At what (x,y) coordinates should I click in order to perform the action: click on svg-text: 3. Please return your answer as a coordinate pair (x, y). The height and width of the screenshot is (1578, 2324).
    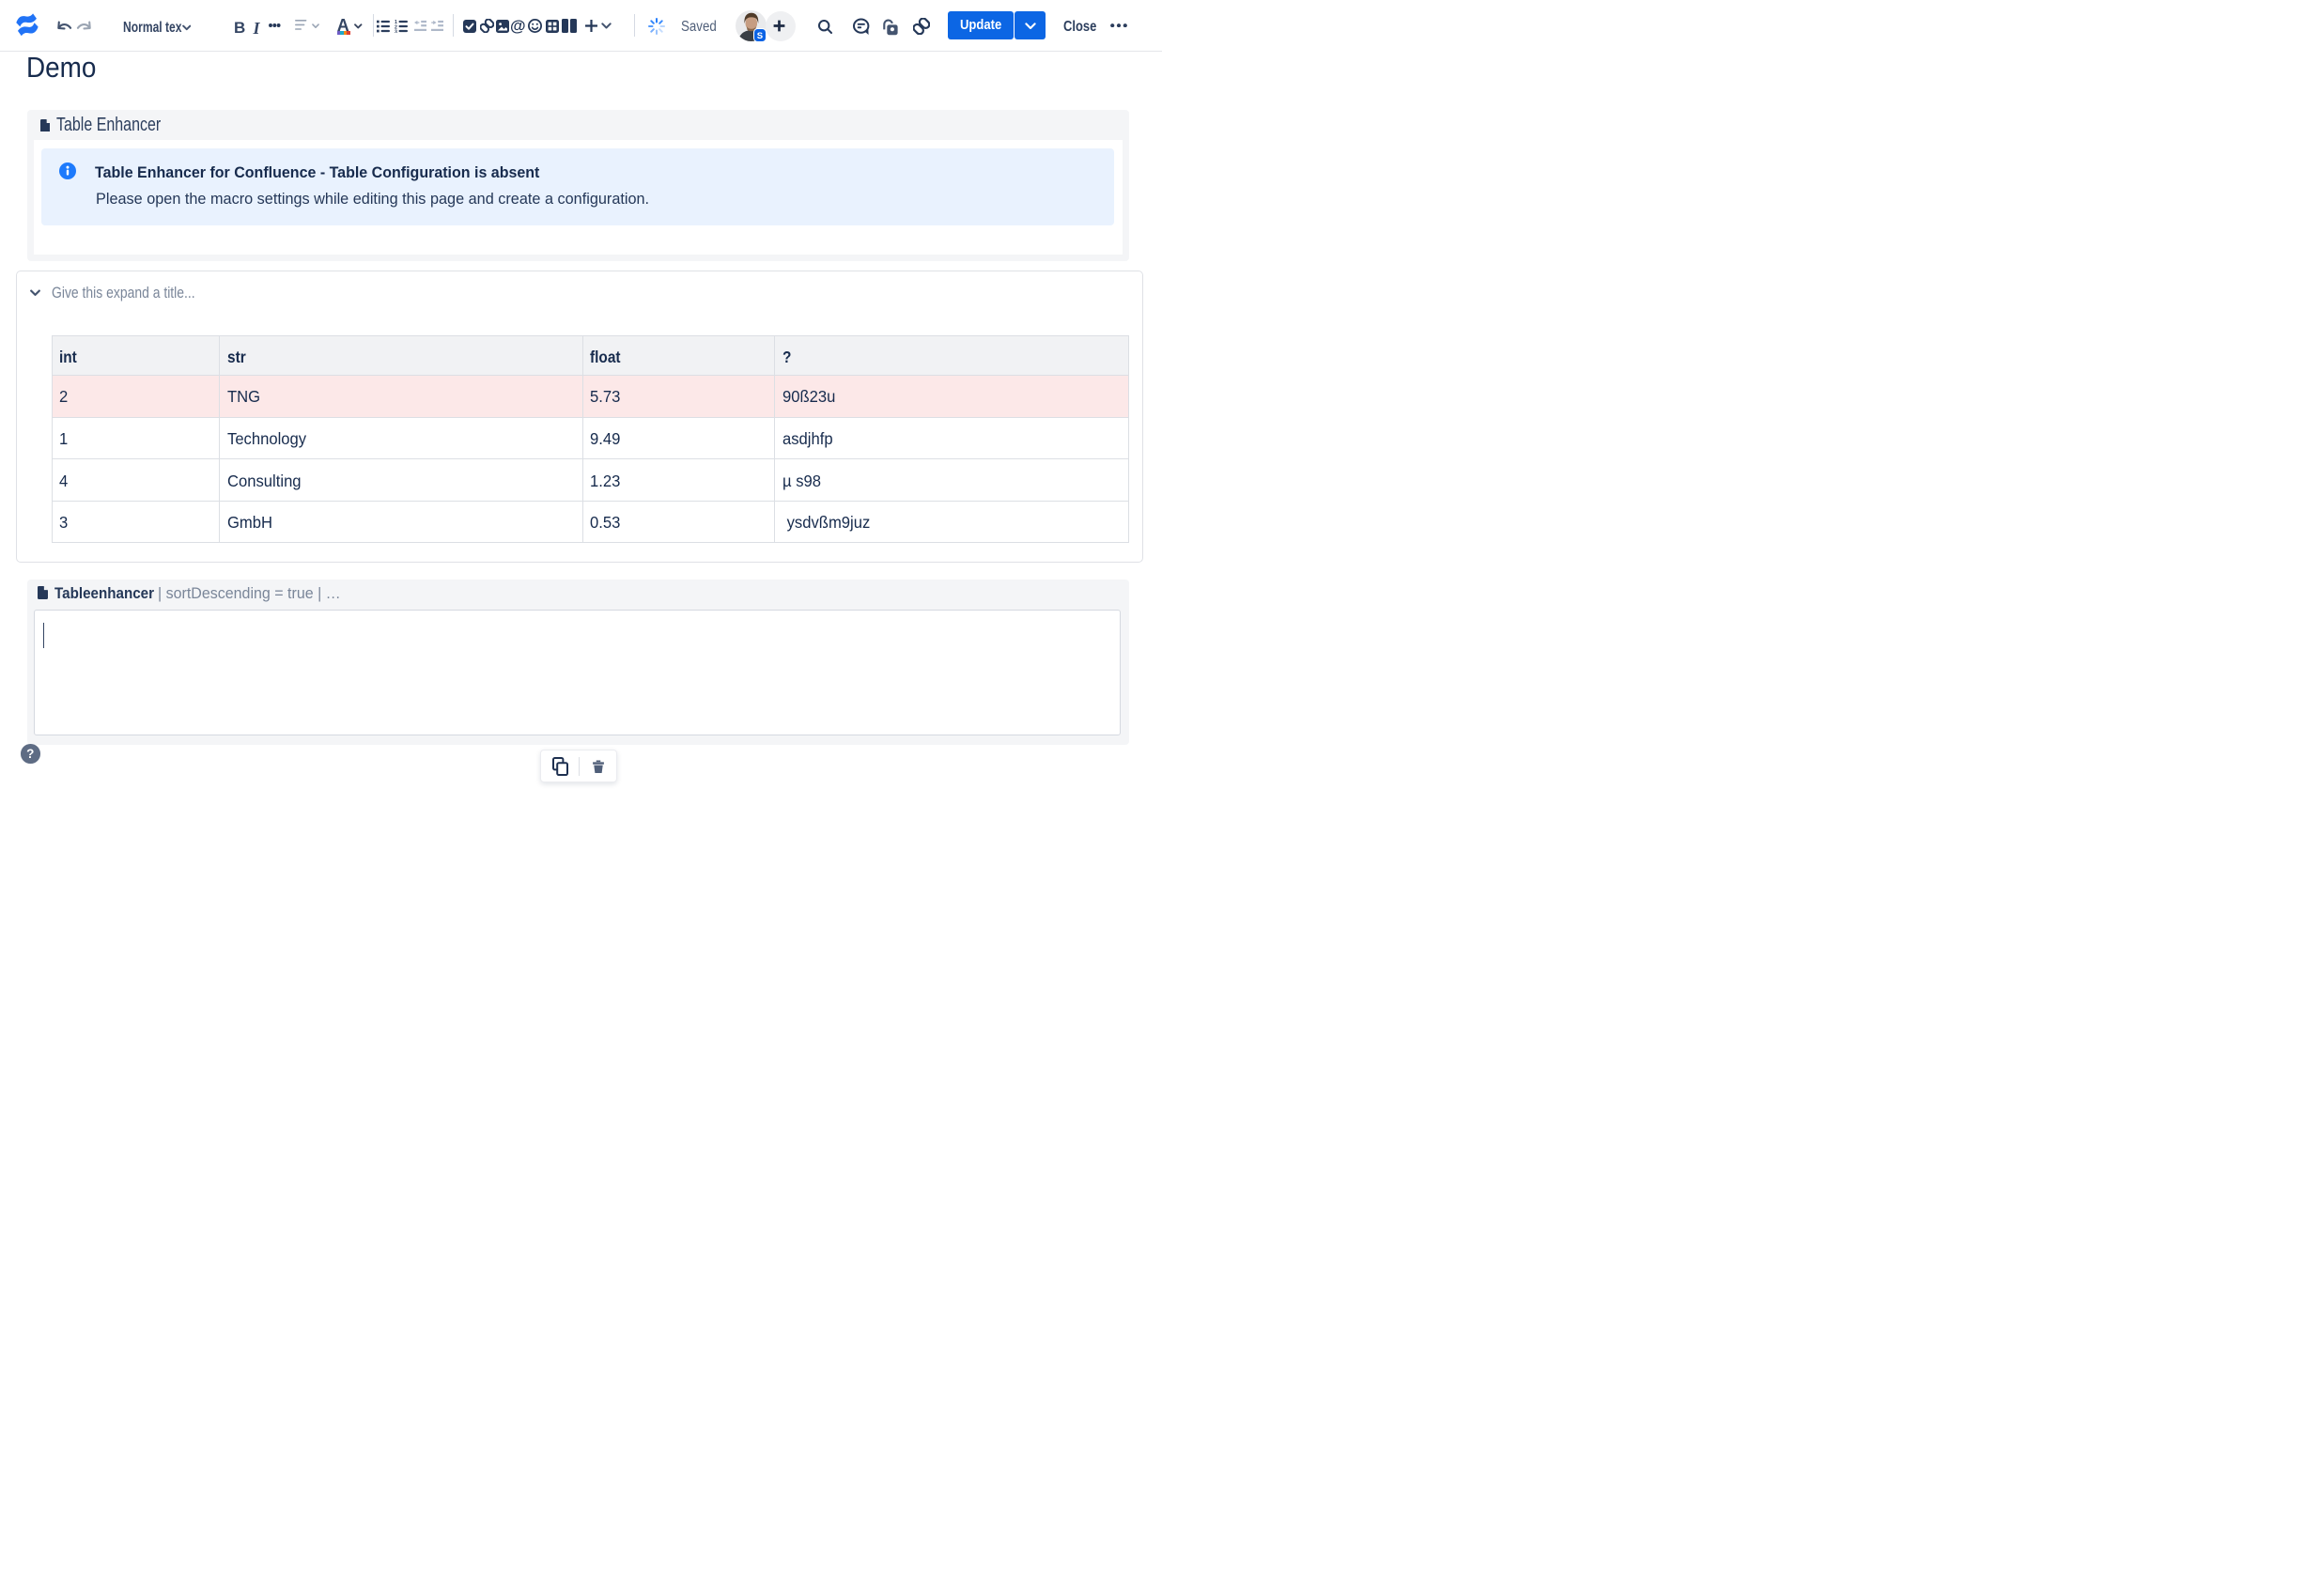
    Looking at the image, I should click on (396, 31).